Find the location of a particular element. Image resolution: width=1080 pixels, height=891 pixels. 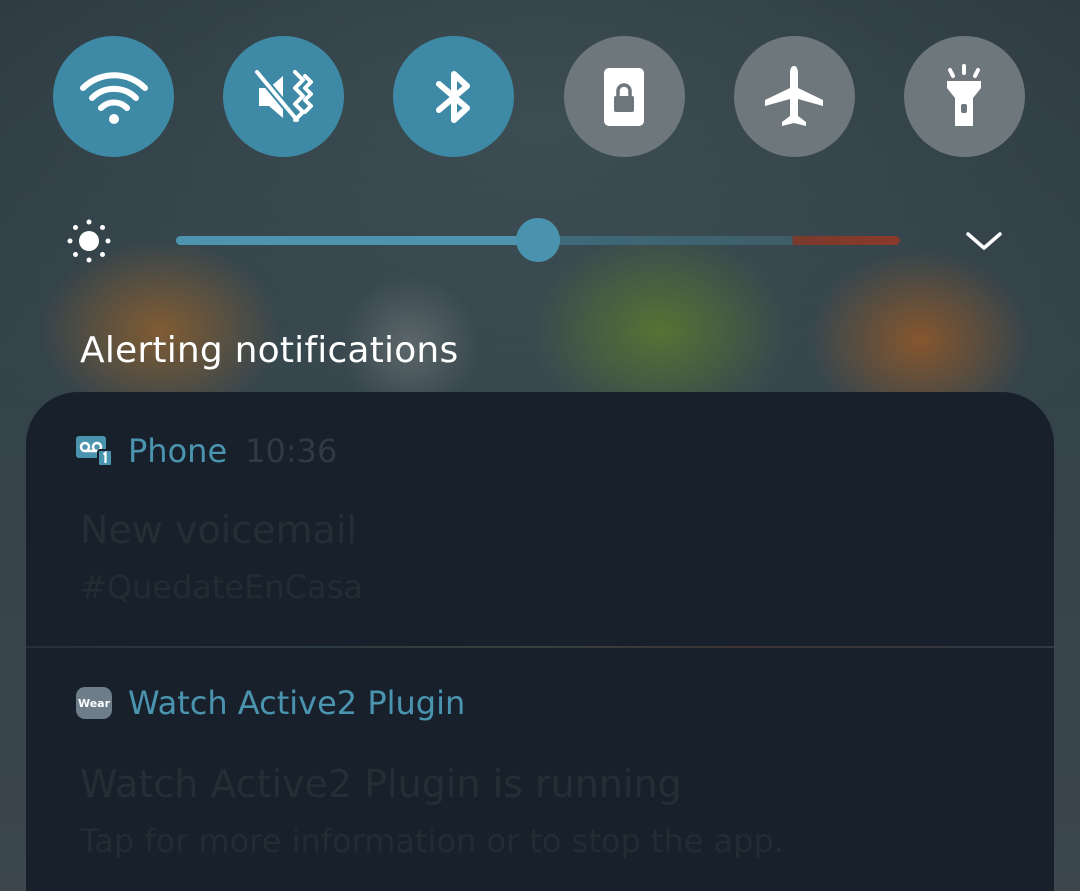

portrait-lock-icon is located at coordinates (624, 96).